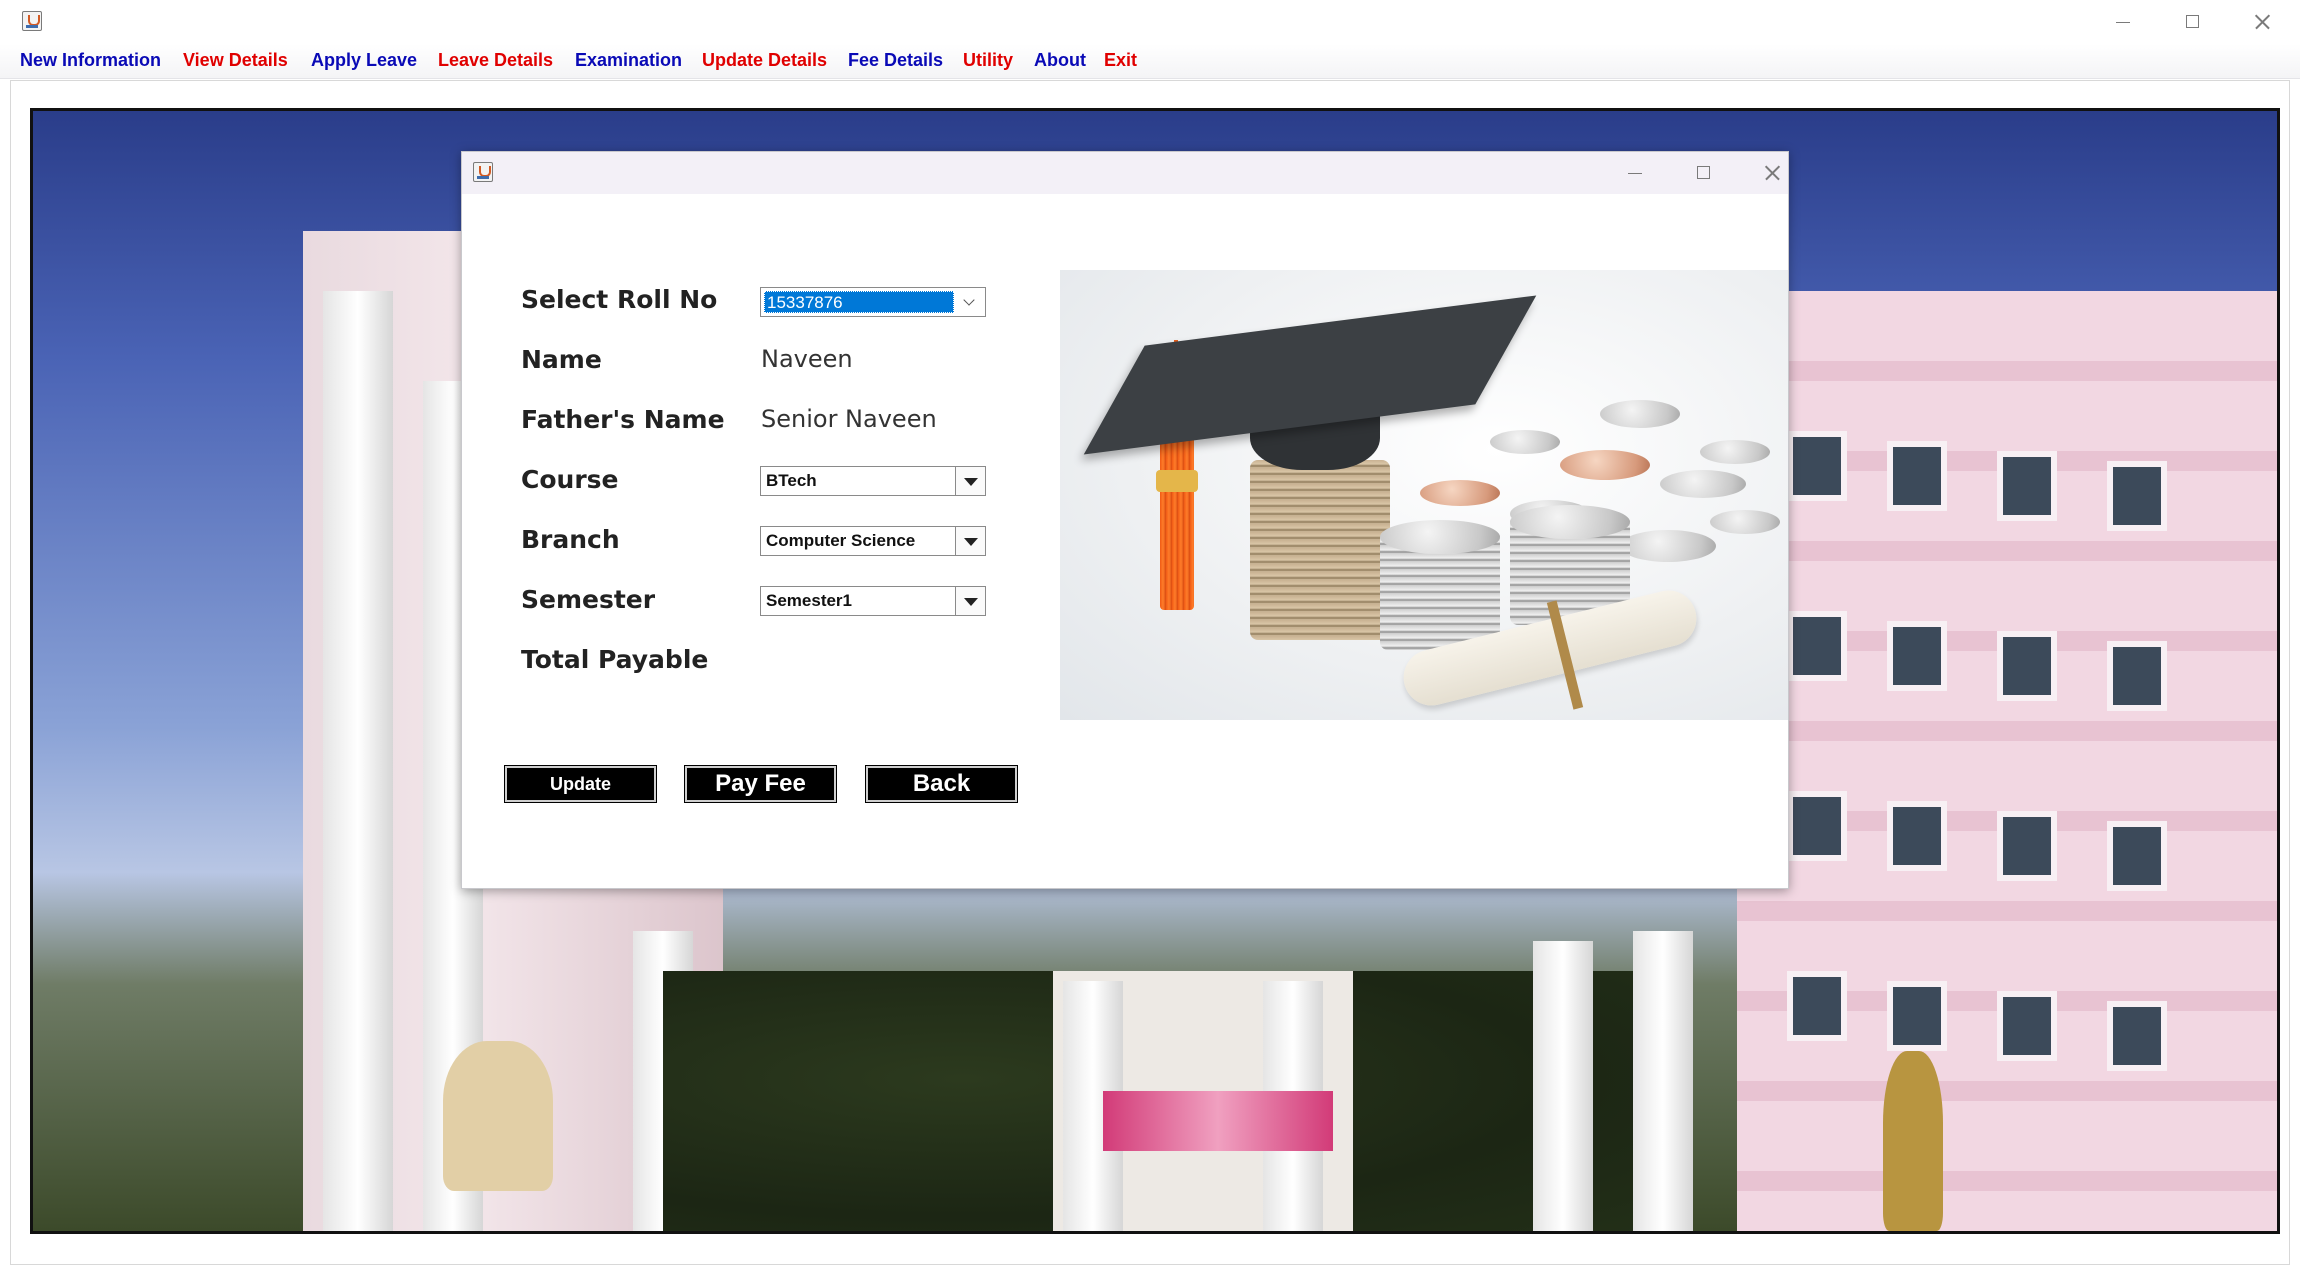  I want to click on name-value: Naveen, so click(807, 359).